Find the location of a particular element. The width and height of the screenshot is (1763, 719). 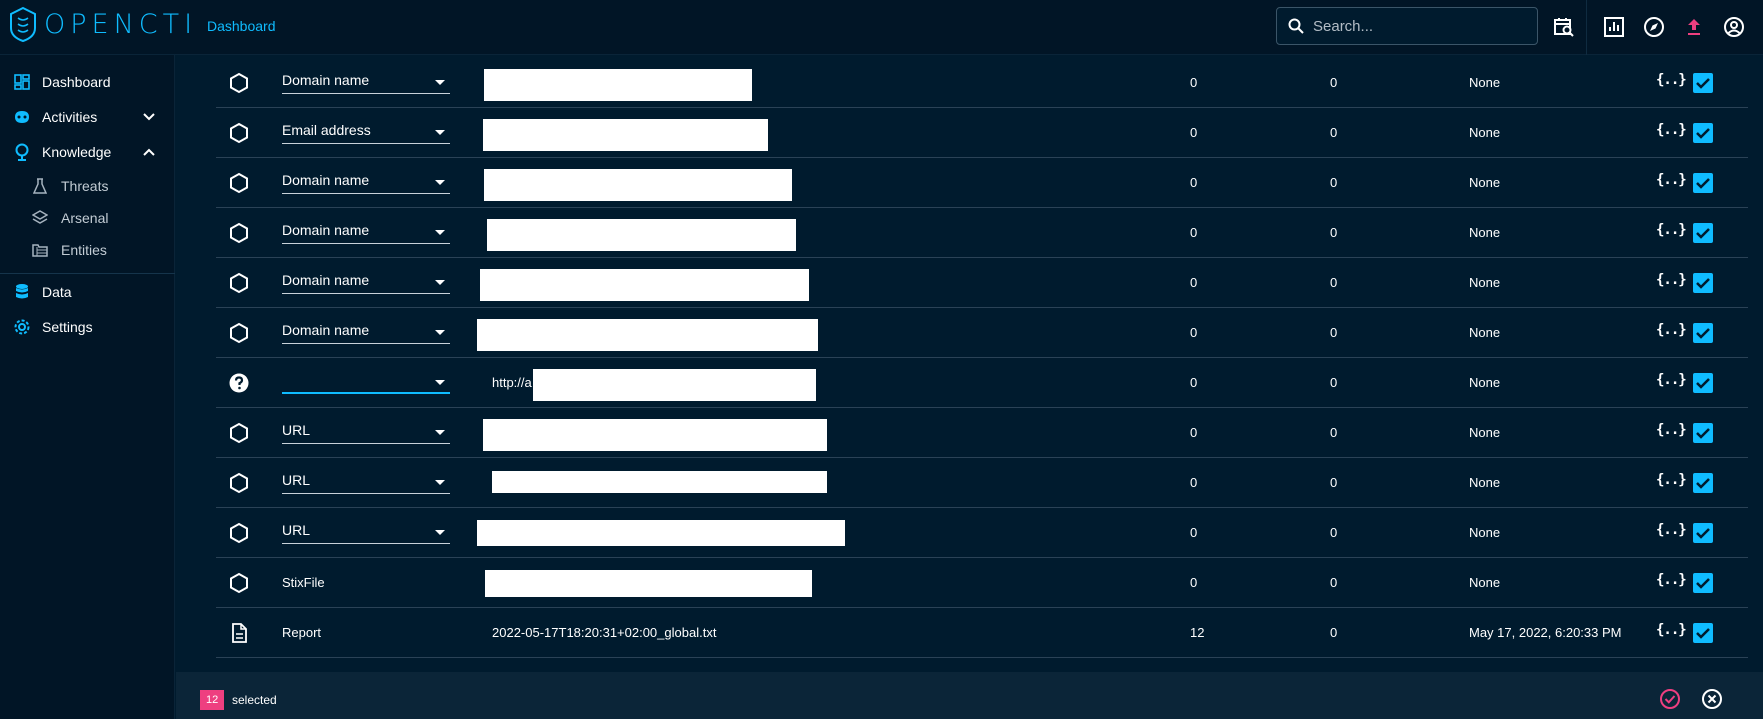

selected-label: selected is located at coordinates (254, 700).